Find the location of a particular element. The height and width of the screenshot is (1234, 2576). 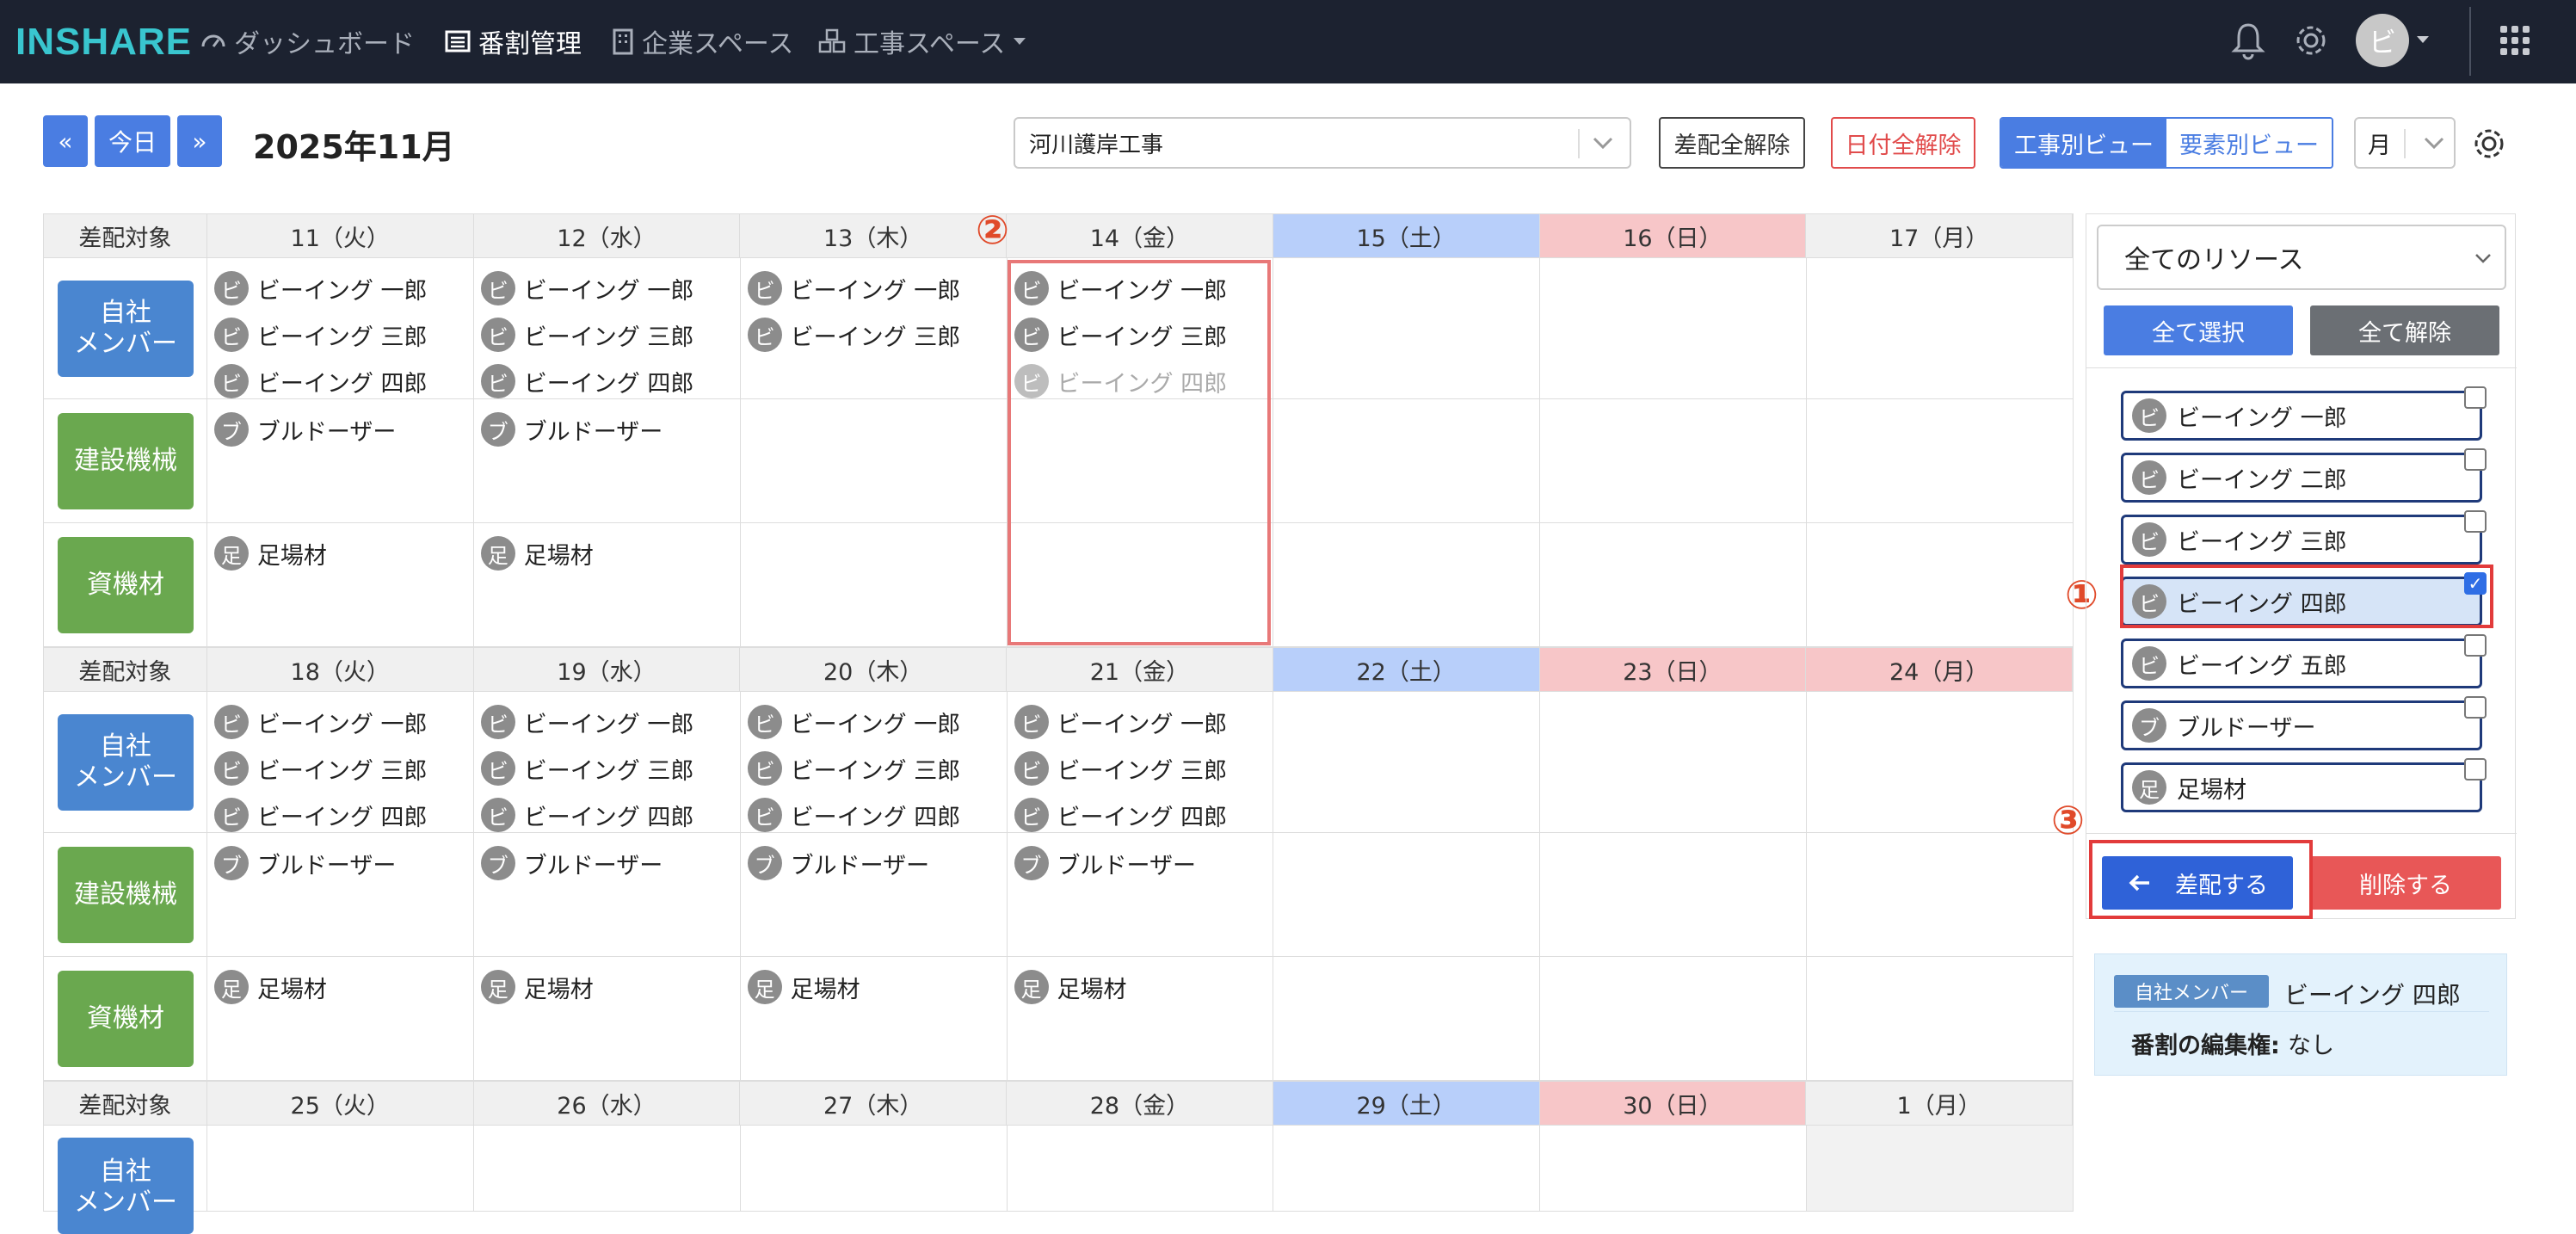

user-avatar: ビ is located at coordinates (2382, 40).